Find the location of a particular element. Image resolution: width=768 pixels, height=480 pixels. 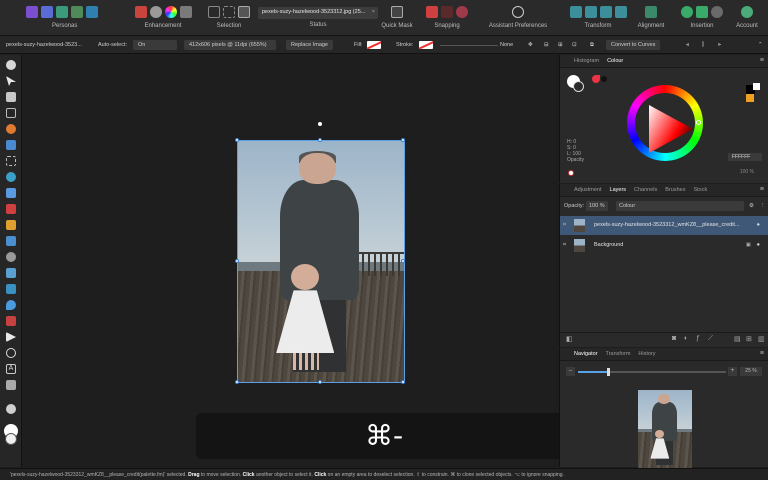

tab-history: History is located at coordinates (646, 354).